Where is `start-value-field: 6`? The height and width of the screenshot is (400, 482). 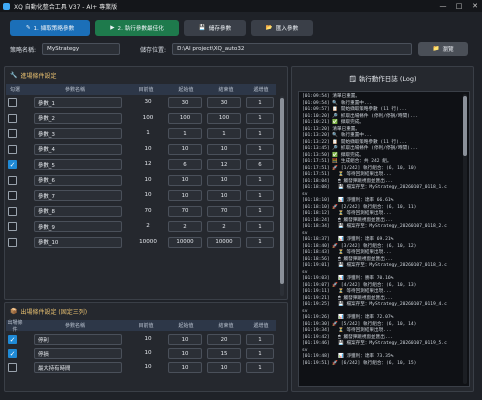
start-value-field: 6 is located at coordinates (185, 164).